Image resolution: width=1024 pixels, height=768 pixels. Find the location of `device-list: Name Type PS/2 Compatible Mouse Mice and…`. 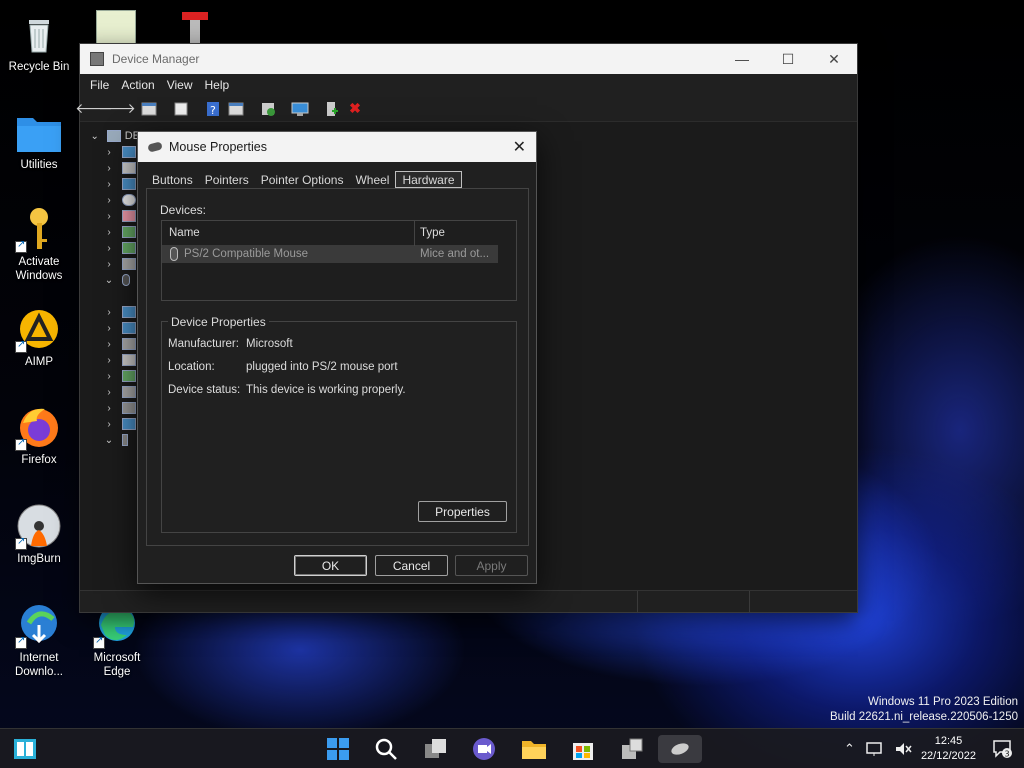

device-list: Name Type PS/2 Compatible Mouse Mice and… is located at coordinates (339, 260).